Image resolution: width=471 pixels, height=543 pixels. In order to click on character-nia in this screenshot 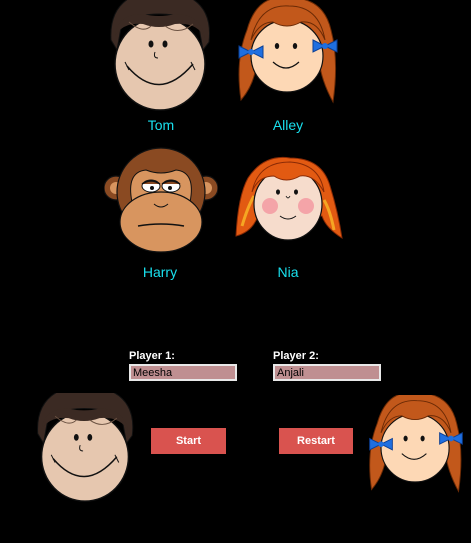, I will do `click(289, 201)`.